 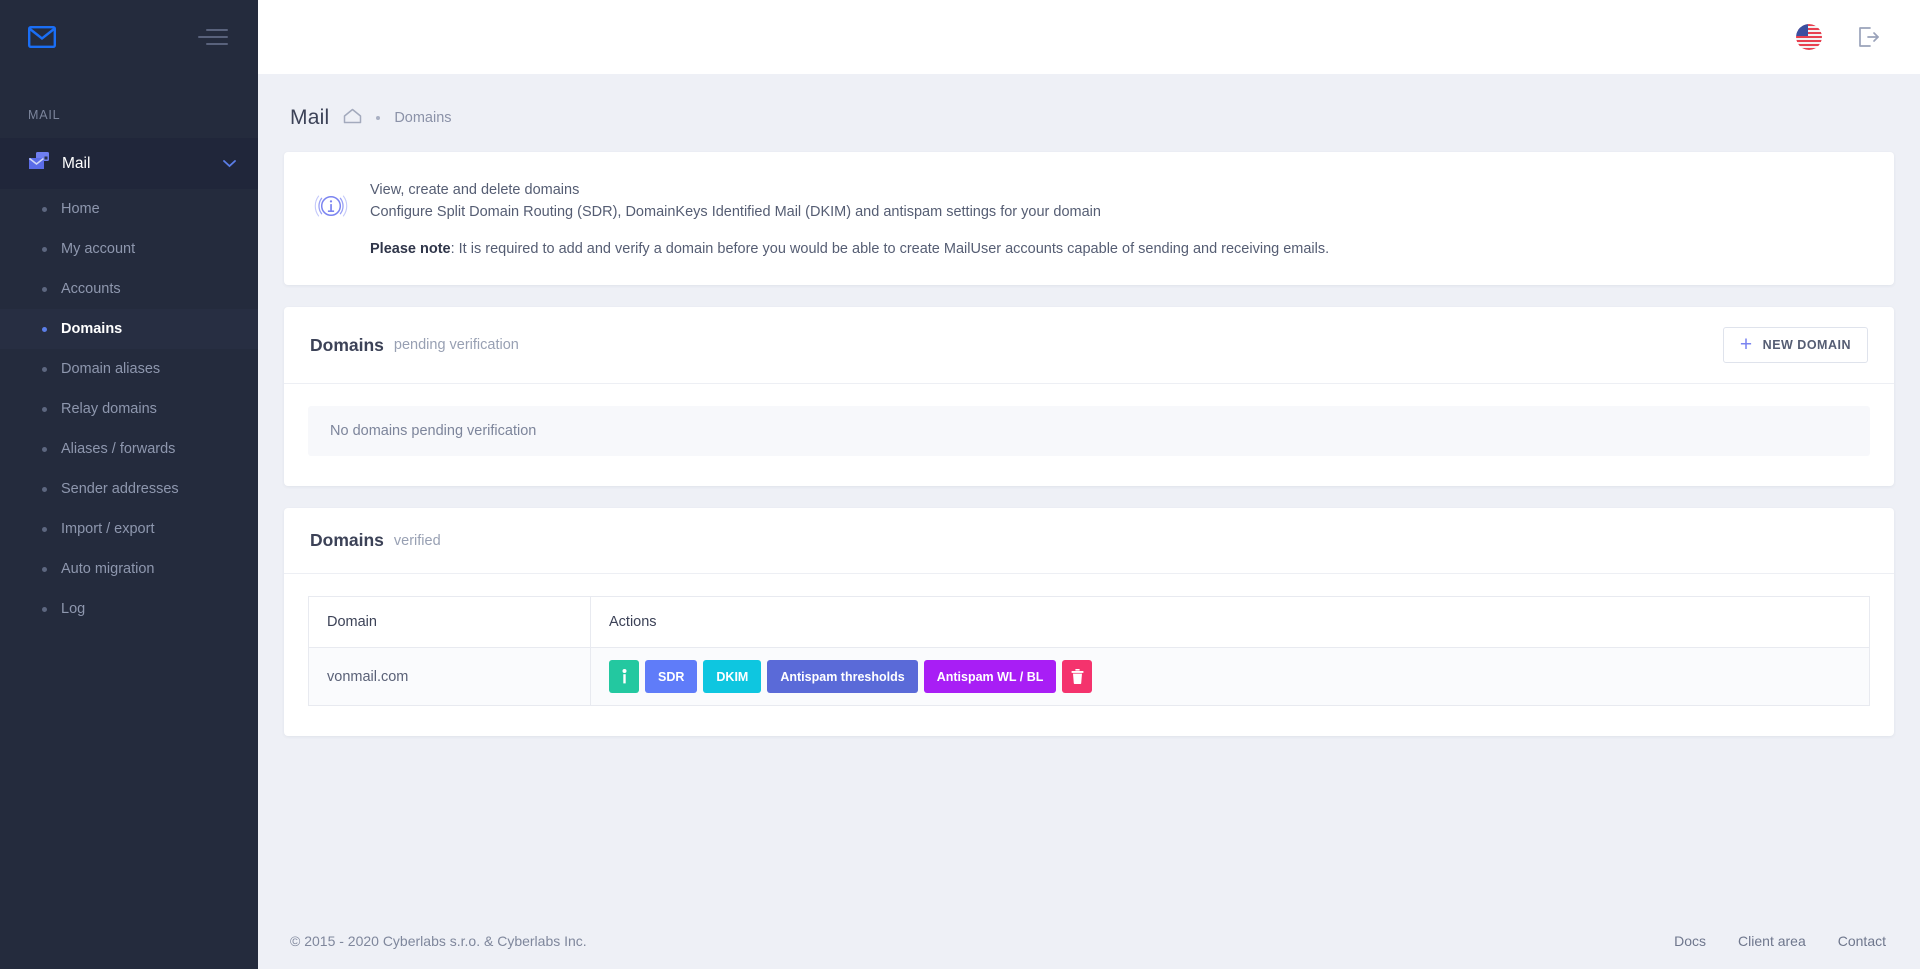 What do you see at coordinates (422, 118) in the screenshot?
I see `breadcrumb: Domains` at bounding box center [422, 118].